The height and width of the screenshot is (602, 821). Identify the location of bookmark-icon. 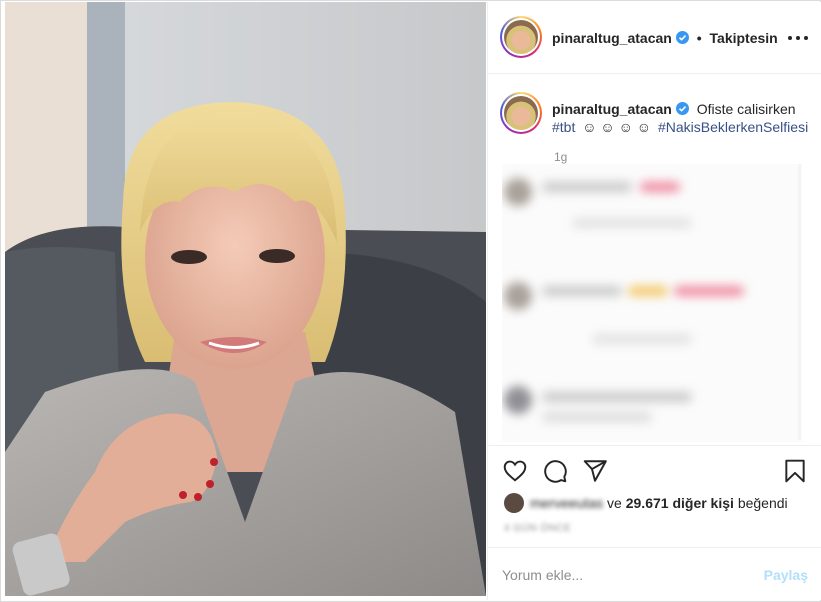
(795, 471).